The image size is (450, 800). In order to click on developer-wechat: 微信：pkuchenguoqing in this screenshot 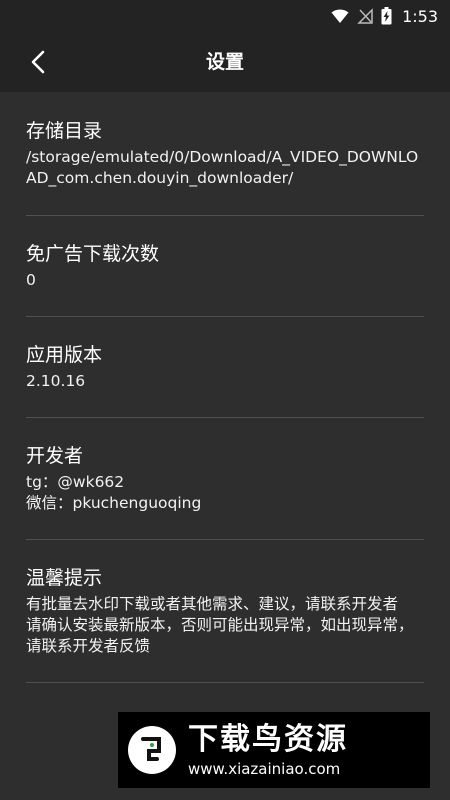, I will do `click(114, 503)`.